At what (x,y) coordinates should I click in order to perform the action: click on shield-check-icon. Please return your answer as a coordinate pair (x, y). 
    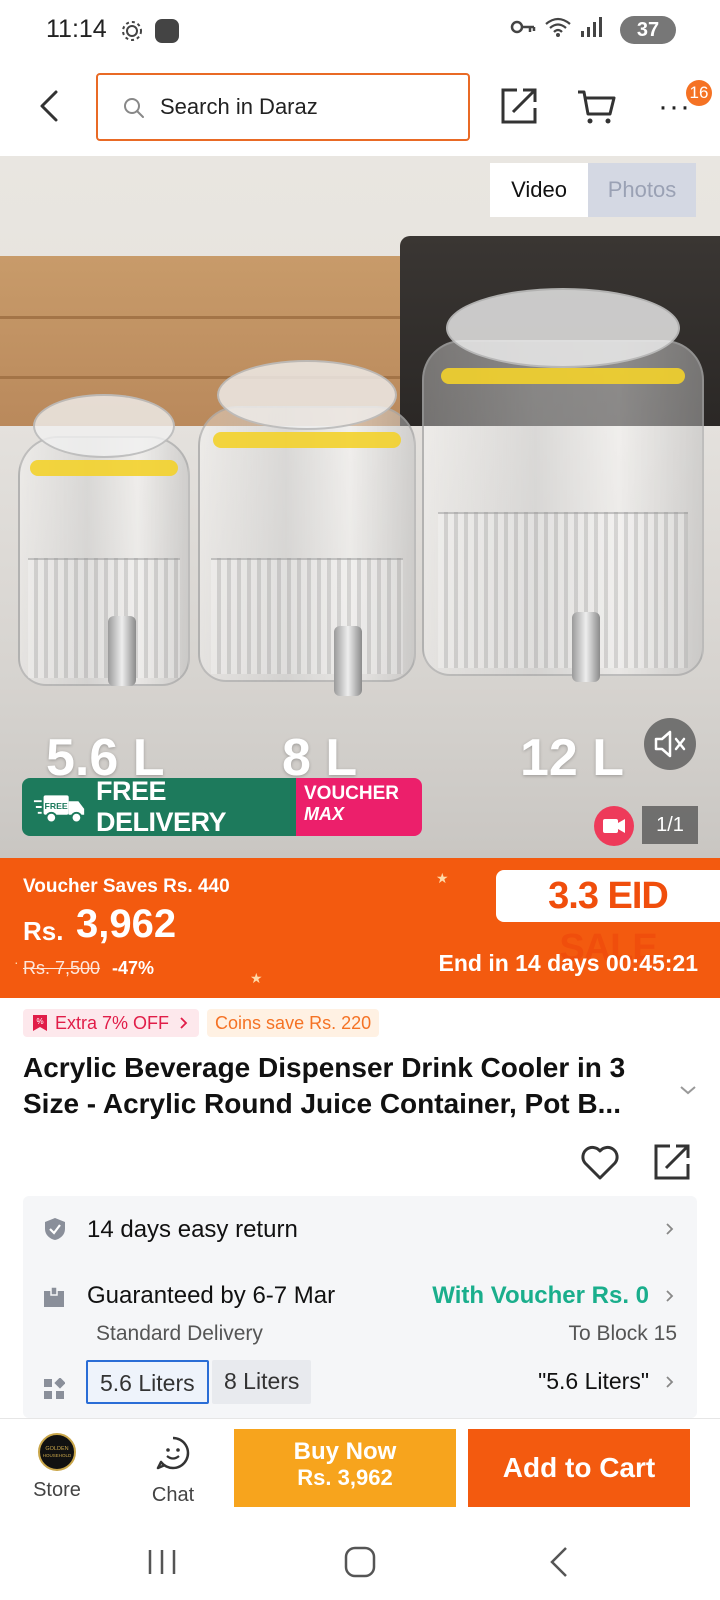
    Looking at the image, I should click on (55, 1229).